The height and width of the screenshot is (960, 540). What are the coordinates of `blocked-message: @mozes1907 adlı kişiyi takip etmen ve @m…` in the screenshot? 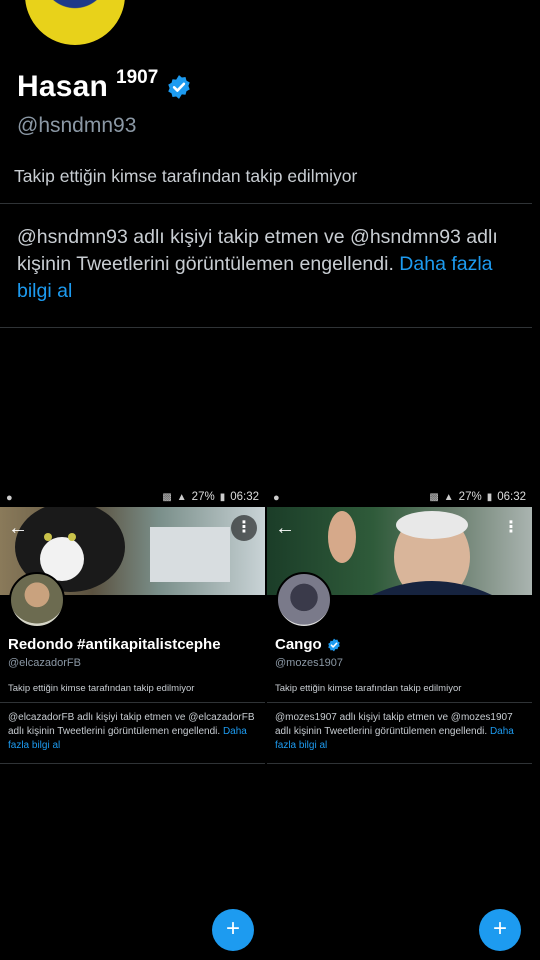 It's located at (401, 732).